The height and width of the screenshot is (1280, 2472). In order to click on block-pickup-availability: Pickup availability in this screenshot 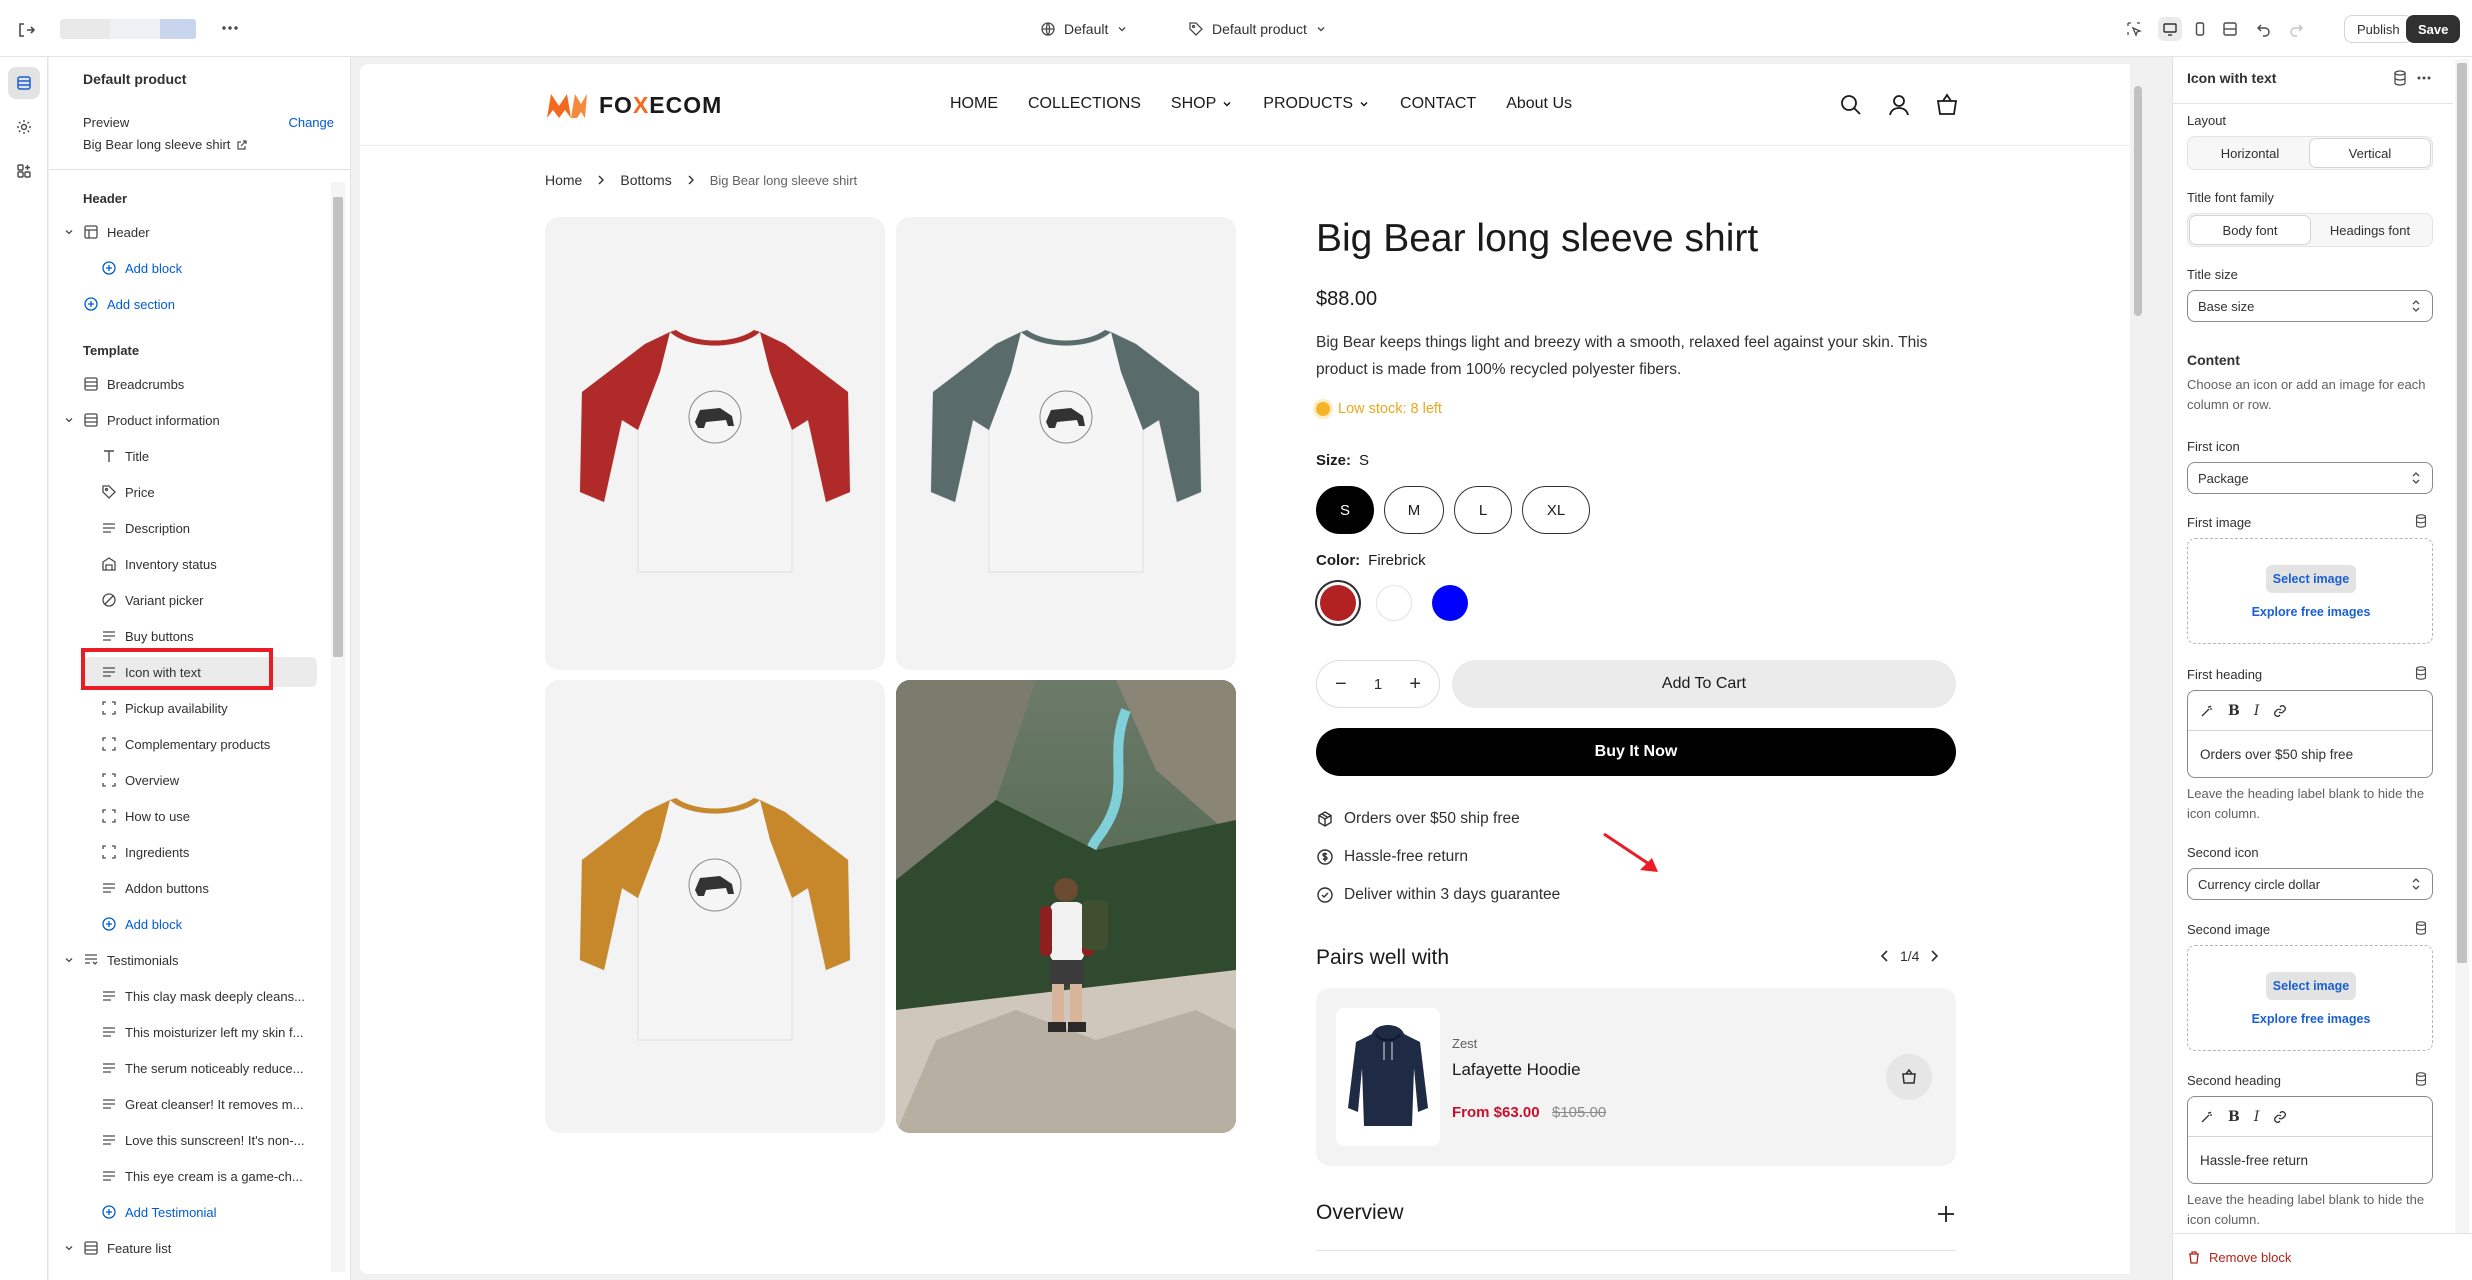, I will do `click(189, 708)`.